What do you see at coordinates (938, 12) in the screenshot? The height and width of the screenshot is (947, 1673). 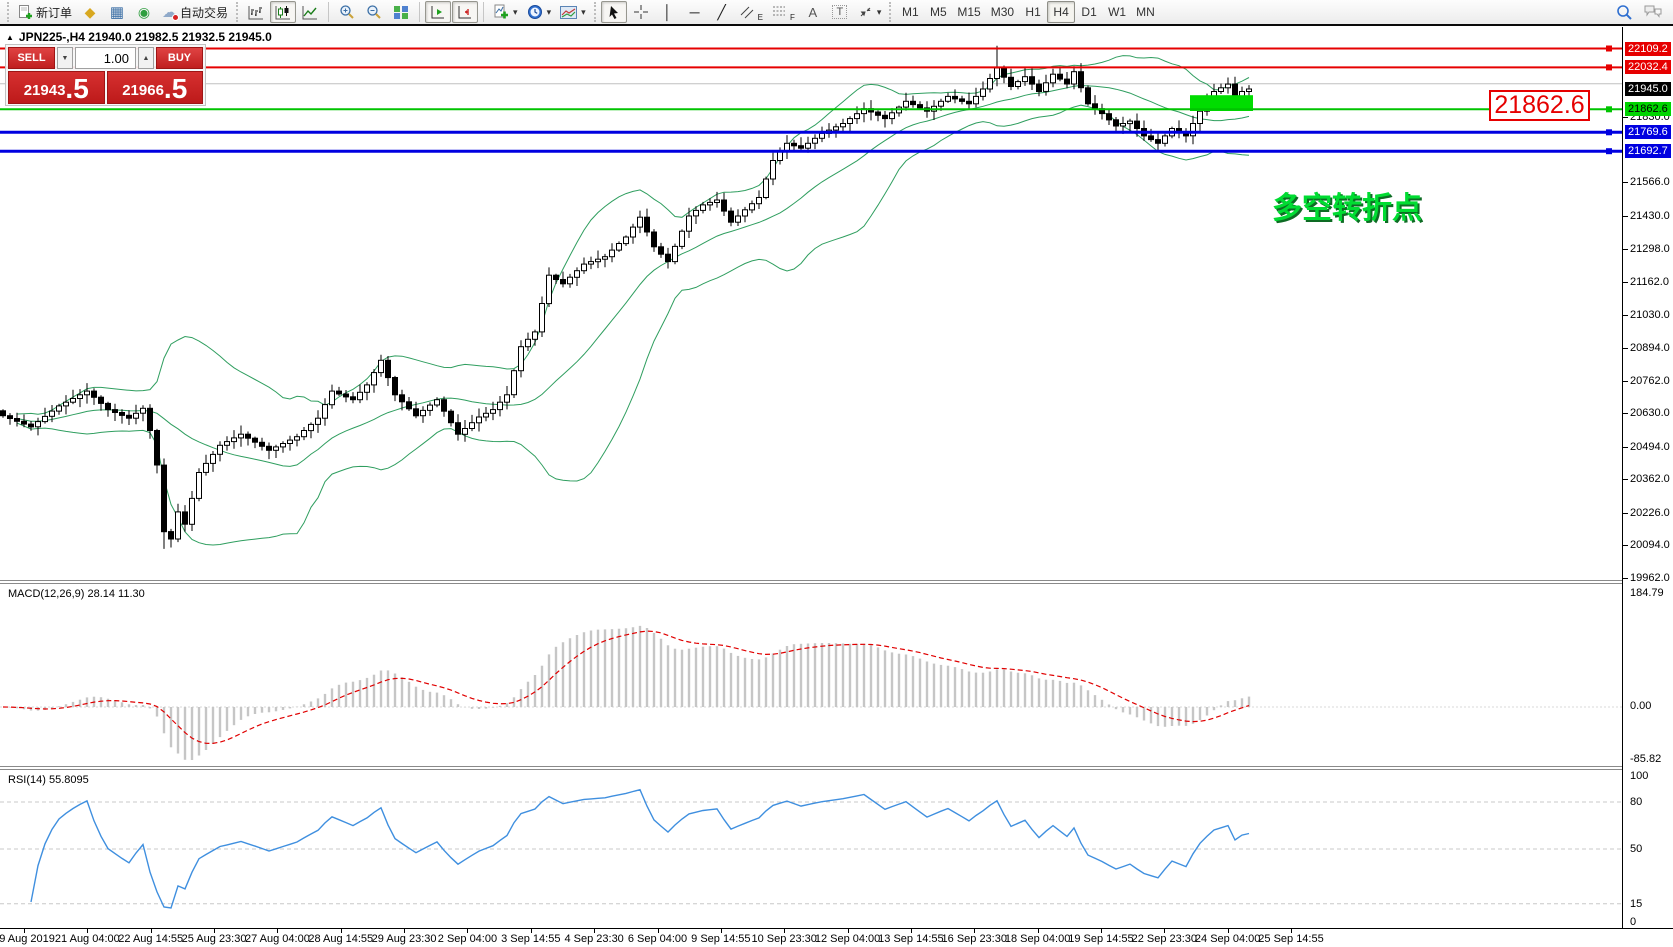 I see `tab-timeframe-M5: M5` at bounding box center [938, 12].